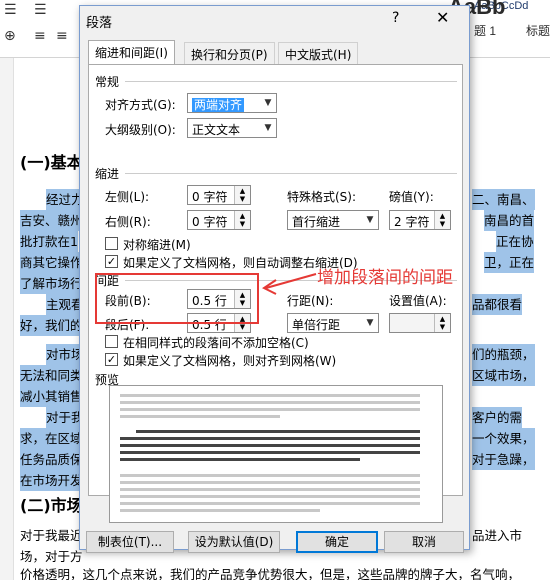 The image size is (550, 580). What do you see at coordinates (51, 283) in the screenshot?
I see `doc-line: 了解市场行` at bounding box center [51, 283].